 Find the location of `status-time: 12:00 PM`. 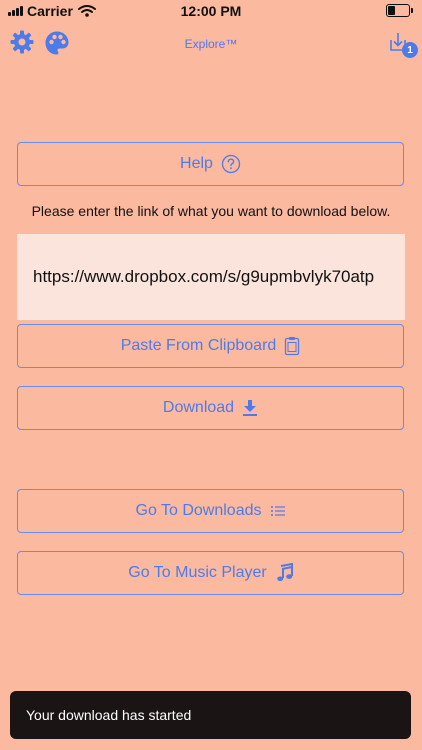

status-time: 12:00 PM is located at coordinates (211, 11).